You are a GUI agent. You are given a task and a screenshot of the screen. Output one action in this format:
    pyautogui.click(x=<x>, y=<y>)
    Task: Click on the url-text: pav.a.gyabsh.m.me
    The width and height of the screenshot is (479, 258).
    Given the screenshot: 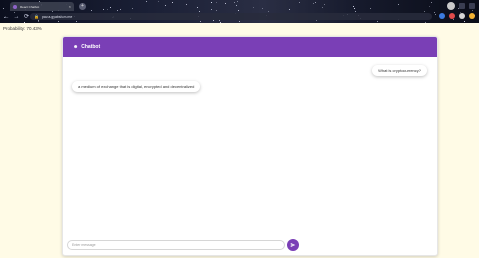 What is the action you would take?
    pyautogui.click(x=57, y=17)
    